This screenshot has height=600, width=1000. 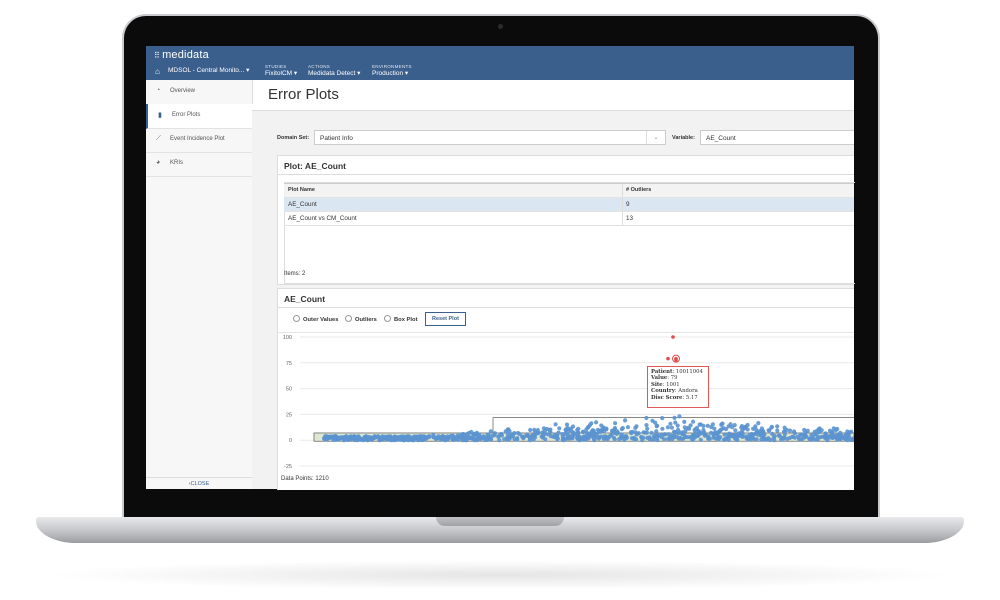 I want to click on home-icon: ⌂, so click(x=157, y=71).